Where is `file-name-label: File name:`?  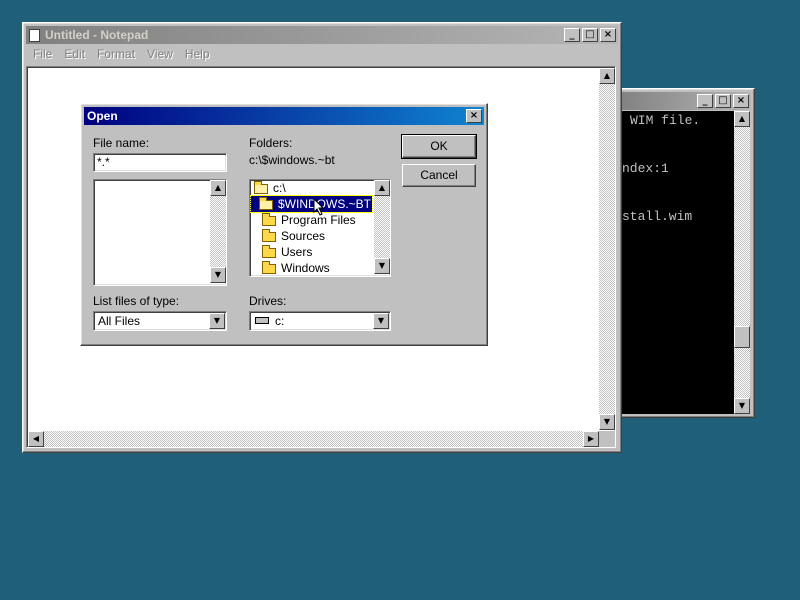 file-name-label: File name: is located at coordinates (121, 143).